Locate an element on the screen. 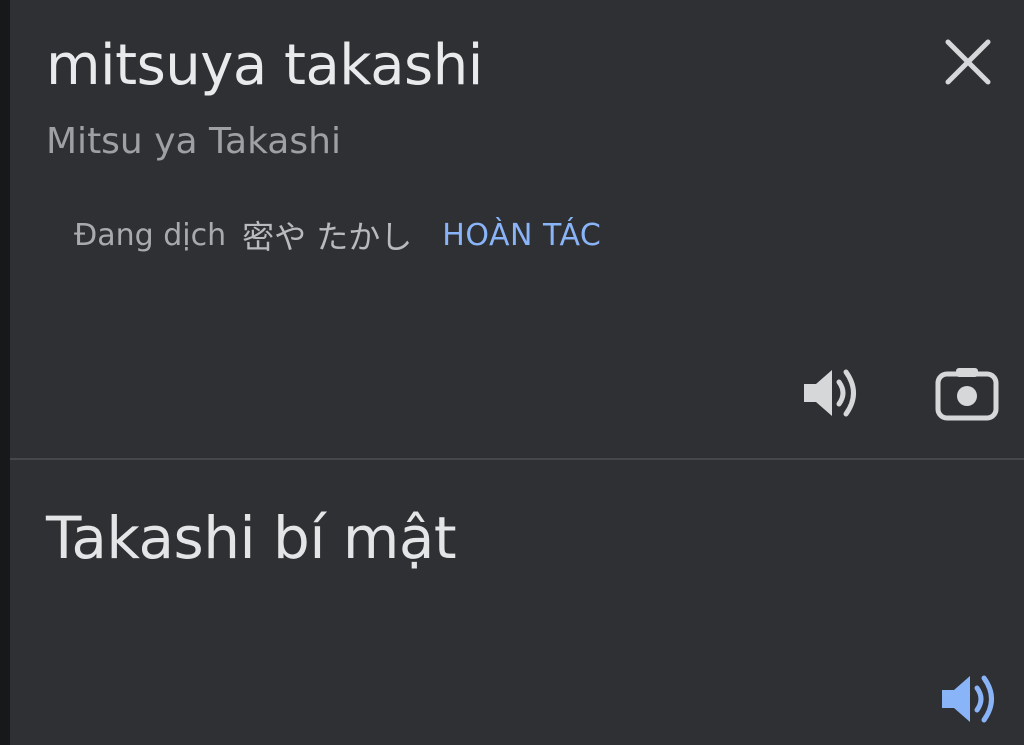  translation-output-text: Takashi bí mật is located at coordinates (251, 538).